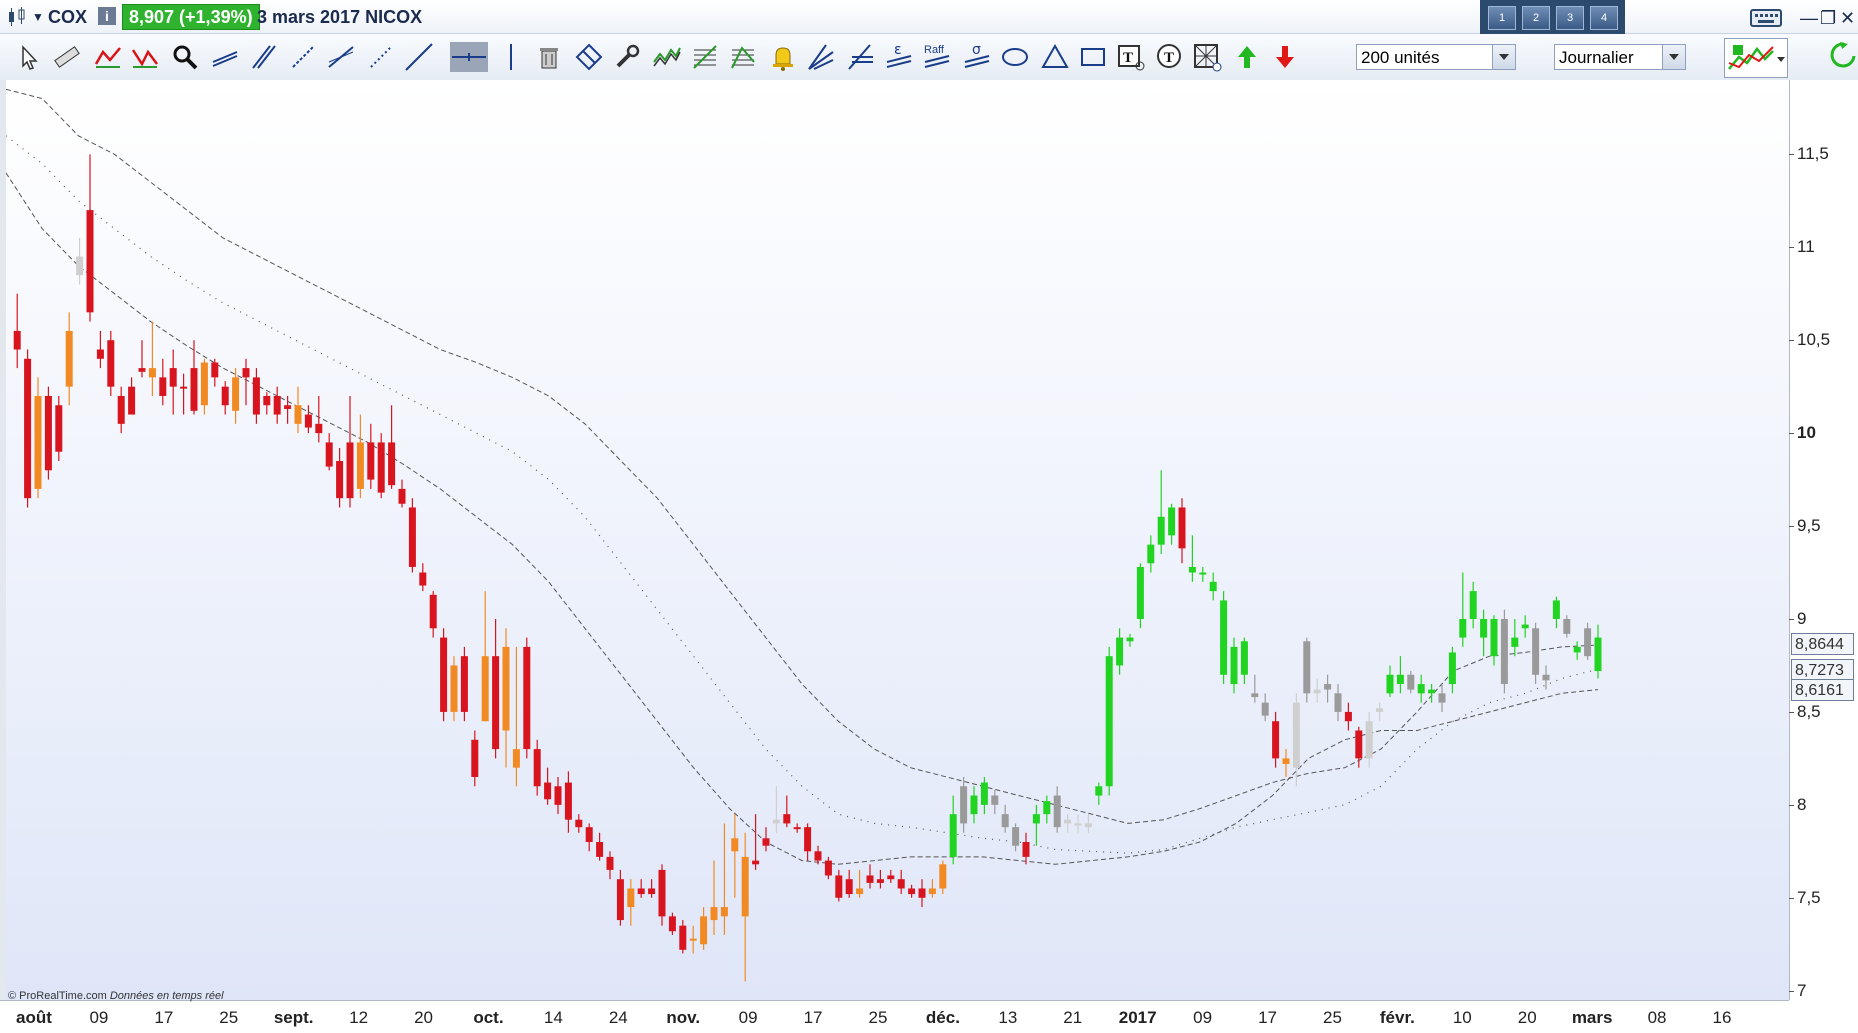 Image resolution: width=1858 pixels, height=1033 pixels. What do you see at coordinates (1822, 644) in the screenshot?
I see `price-level-box: 8,8644` at bounding box center [1822, 644].